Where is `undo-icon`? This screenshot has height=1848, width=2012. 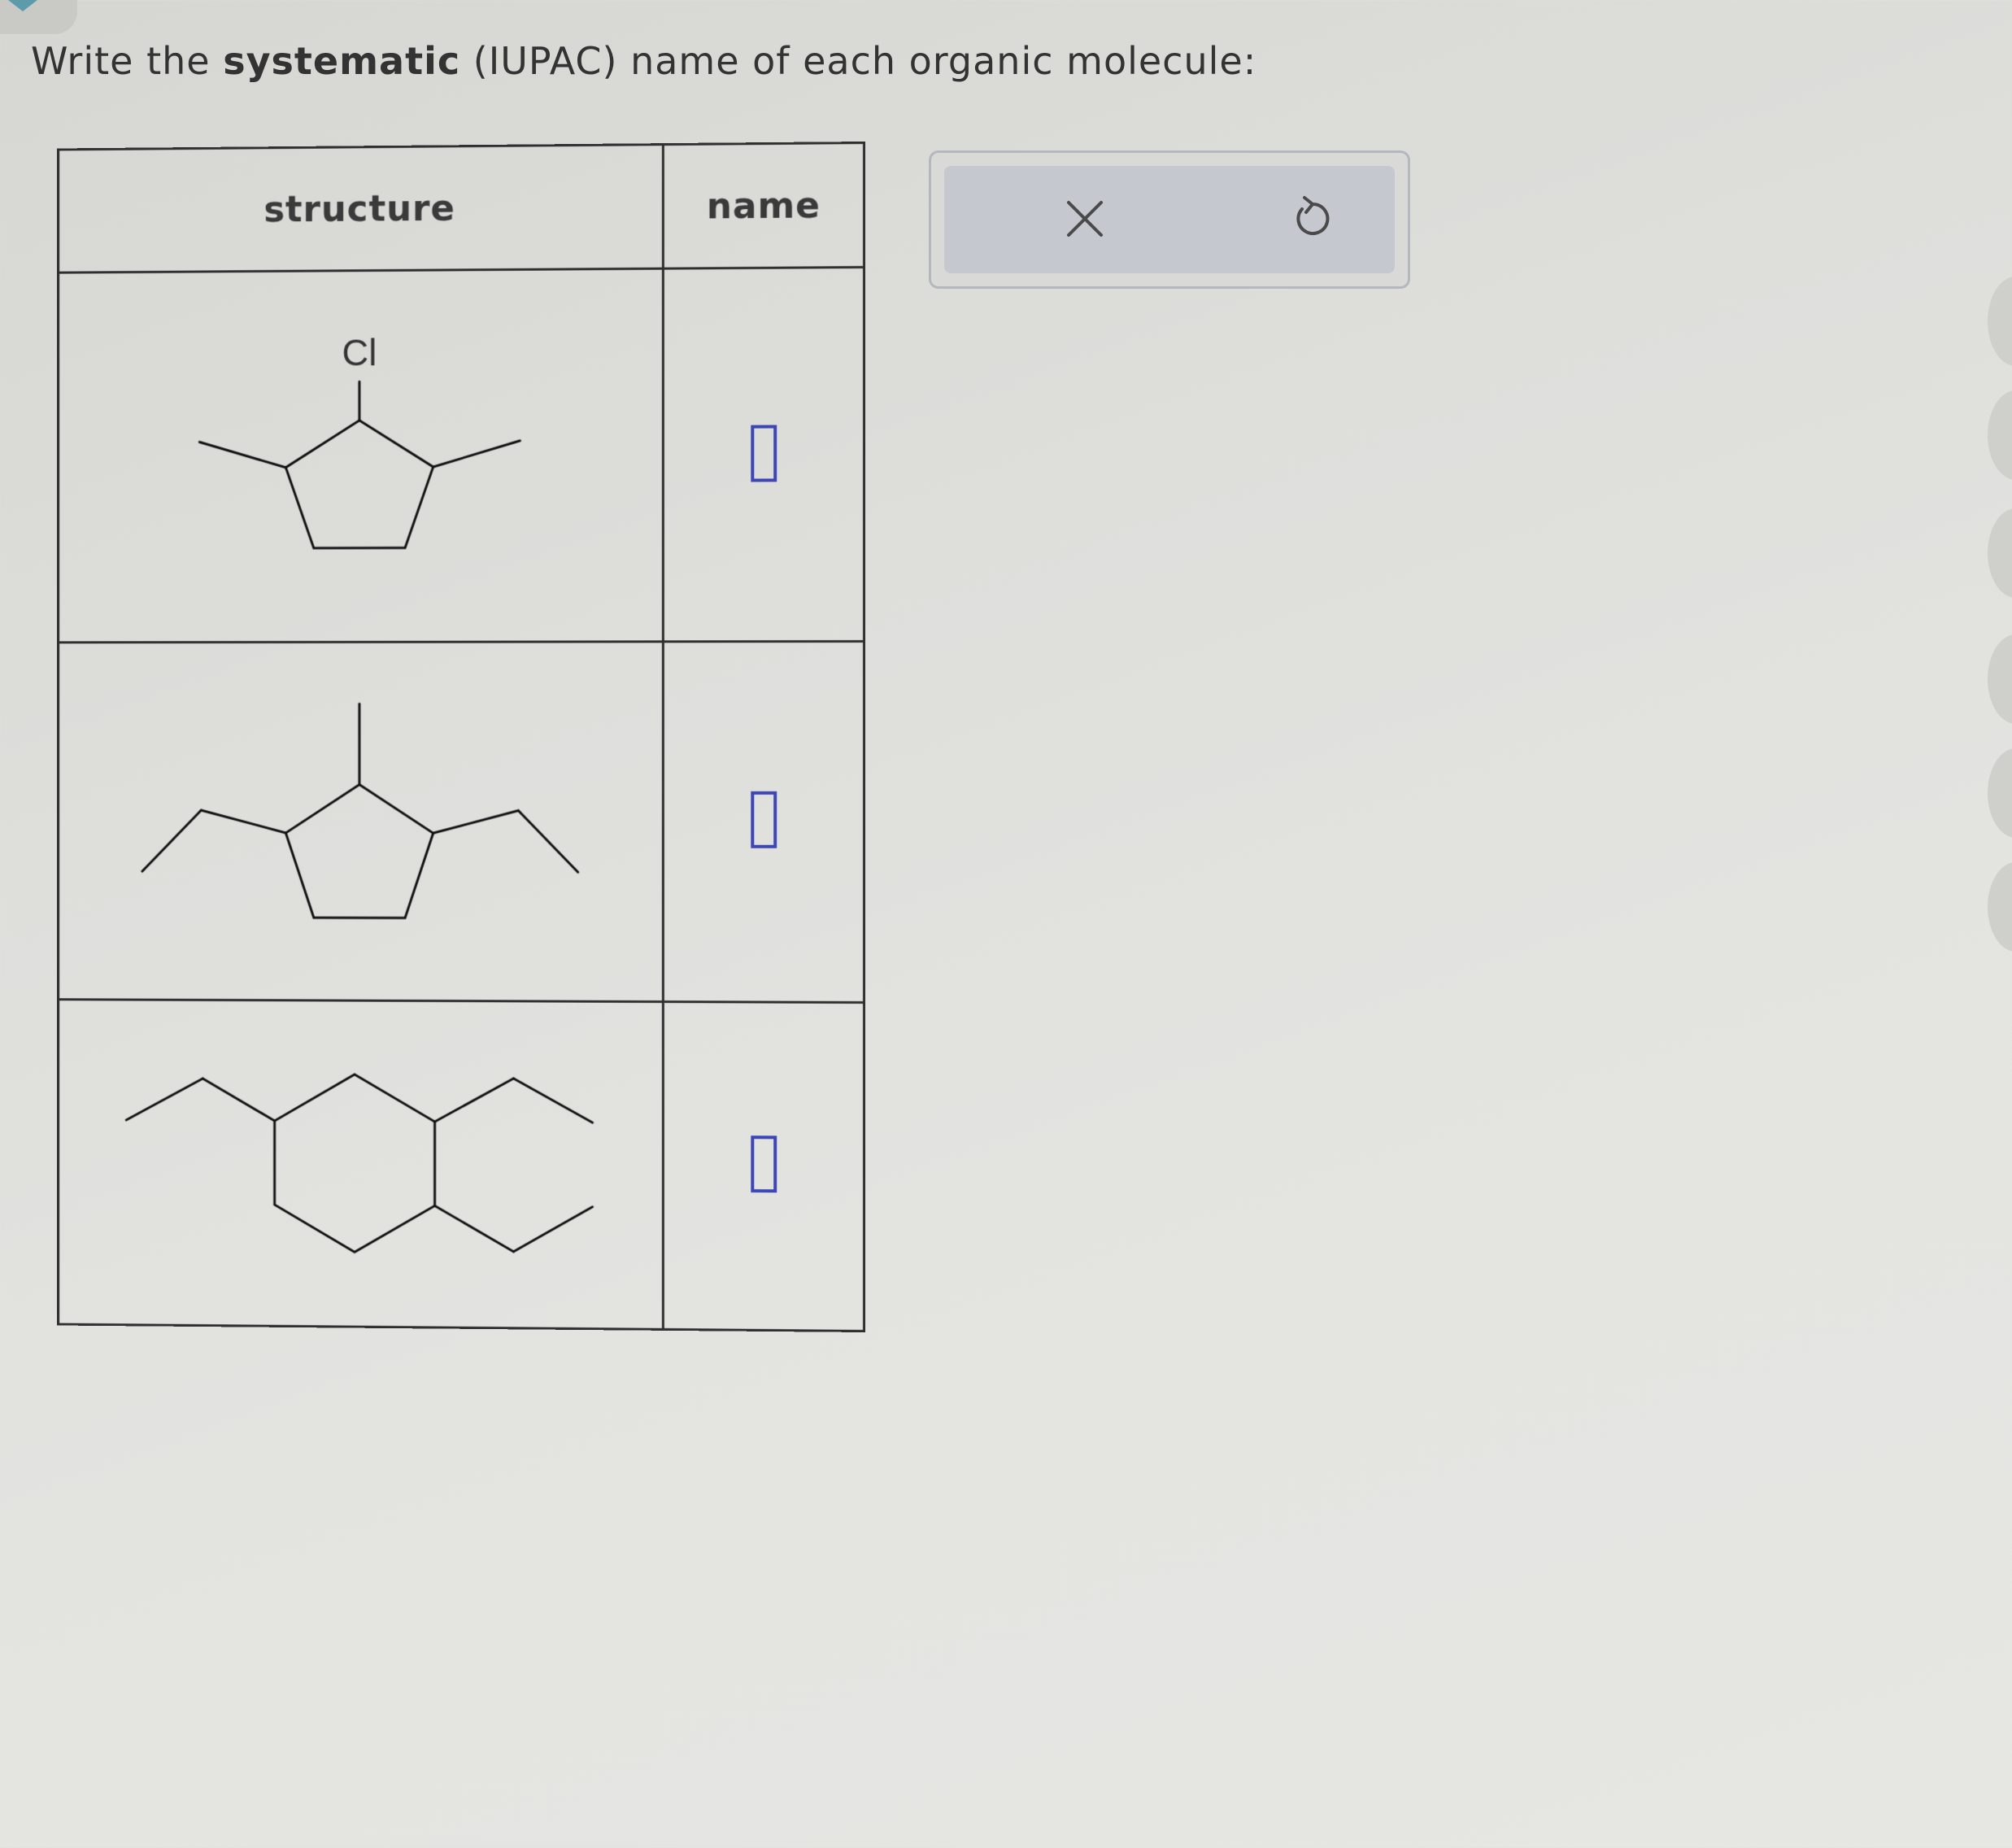 undo-icon is located at coordinates (1313, 215).